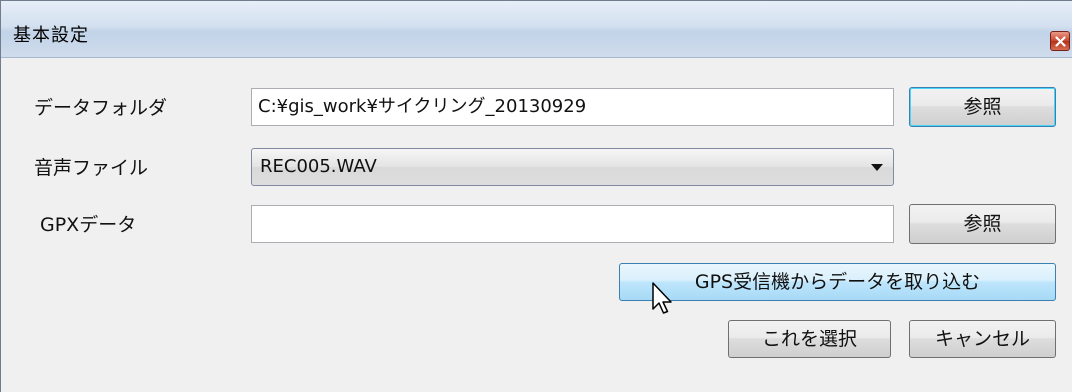 The width and height of the screenshot is (1072, 392). I want to click on close-button, so click(1060, 41).